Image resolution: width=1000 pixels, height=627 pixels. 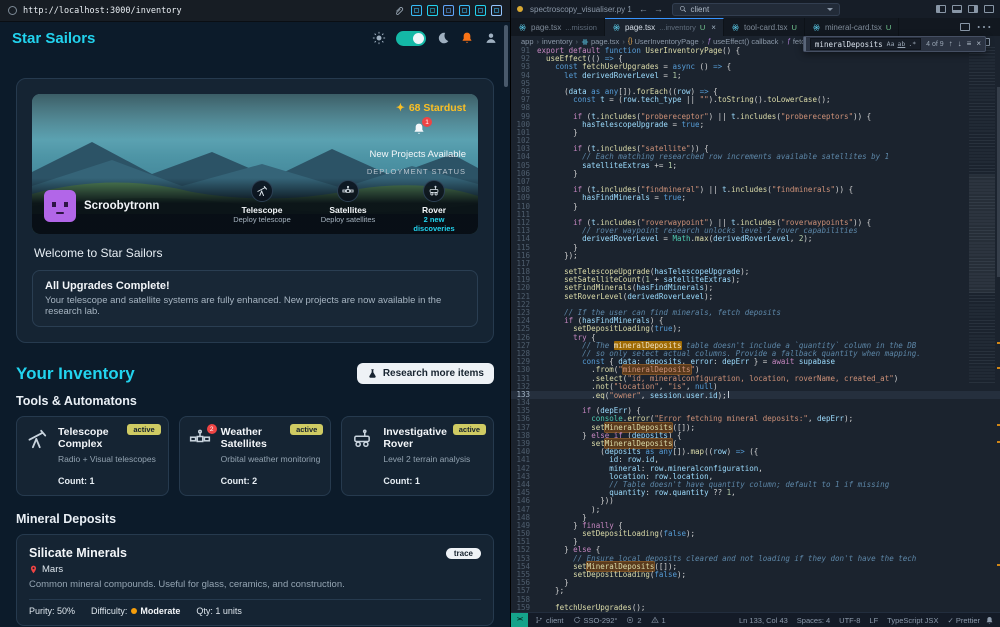 I want to click on code-line: 110 }, so click(x=755, y=206).